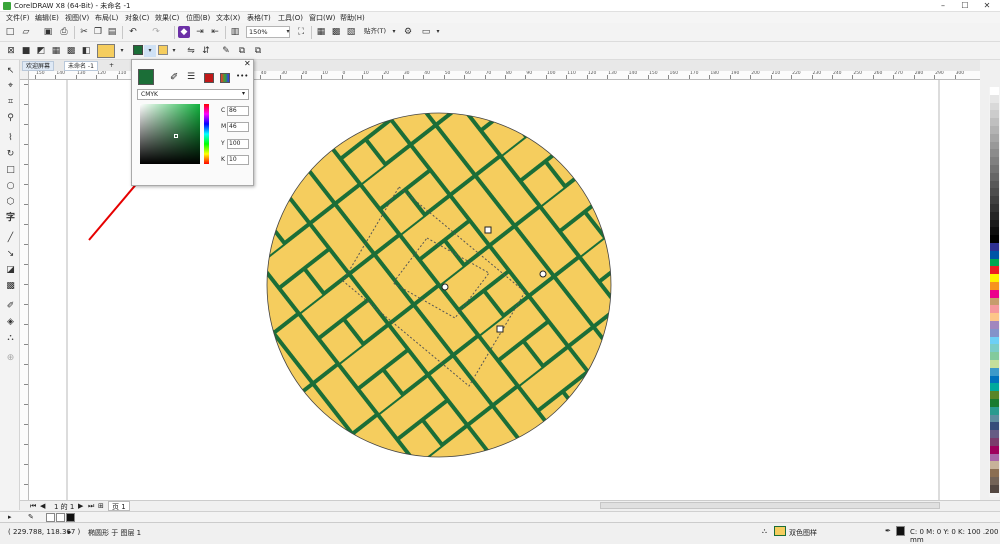 The width and height of the screenshot is (1000, 544). What do you see at coordinates (33, 506) in the screenshot?
I see `first-page-icon: ⏮` at bounding box center [33, 506].